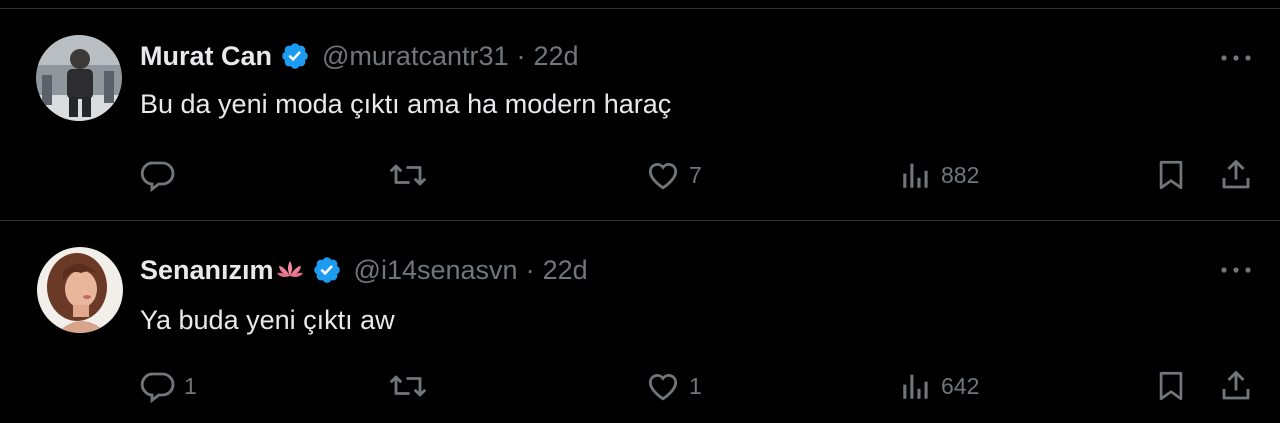 This screenshot has width=1280, height=423. I want to click on like-count: 1, so click(695, 385).